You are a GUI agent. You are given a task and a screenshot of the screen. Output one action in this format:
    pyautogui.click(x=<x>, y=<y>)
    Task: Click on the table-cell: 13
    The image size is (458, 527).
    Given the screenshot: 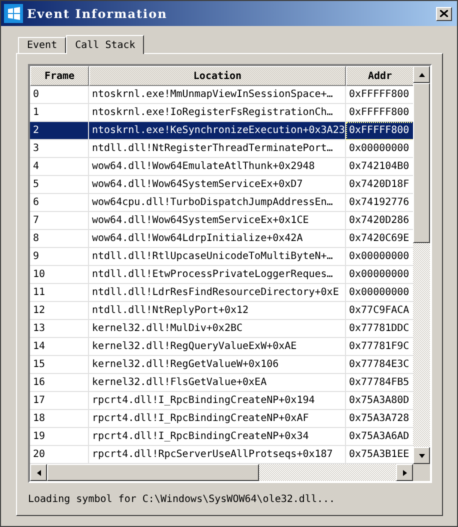 What is the action you would take?
    pyautogui.click(x=59, y=329)
    